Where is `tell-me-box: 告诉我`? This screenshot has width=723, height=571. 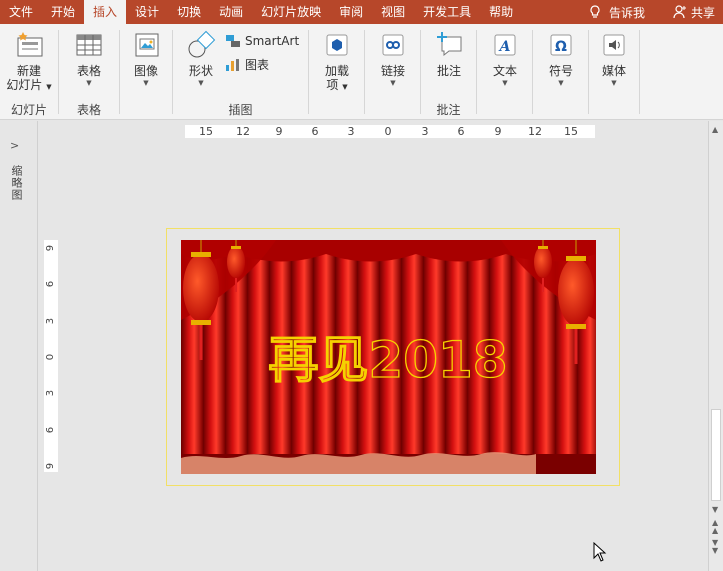 tell-me-box: 告诉我 is located at coordinates (617, 12).